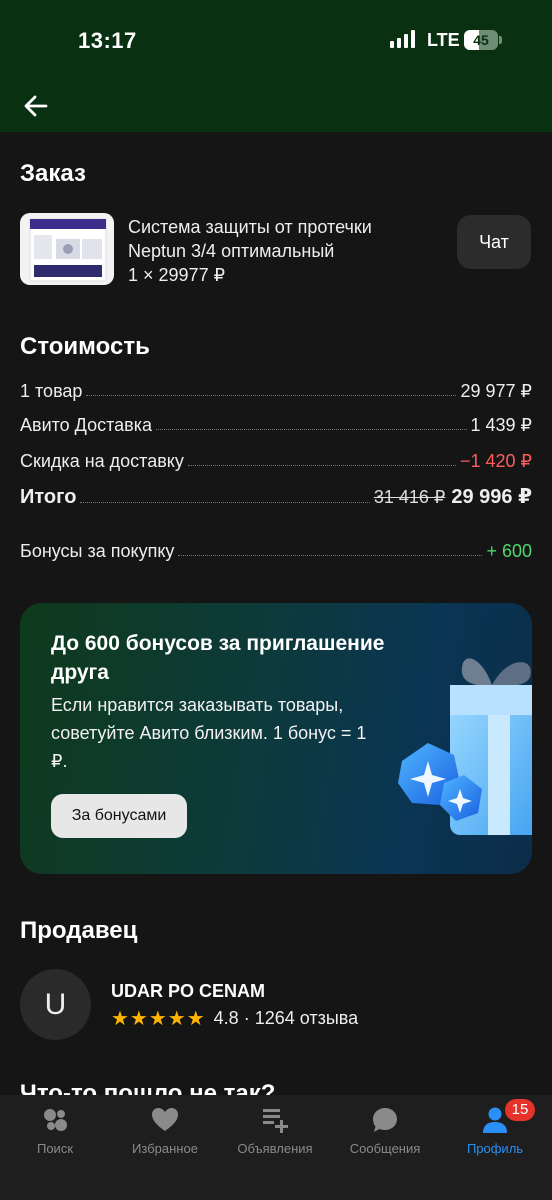 Image resolution: width=552 pixels, height=1200 pixels. What do you see at coordinates (385, 1135) in the screenshot?
I see `tab-messages: Сообщения` at bounding box center [385, 1135].